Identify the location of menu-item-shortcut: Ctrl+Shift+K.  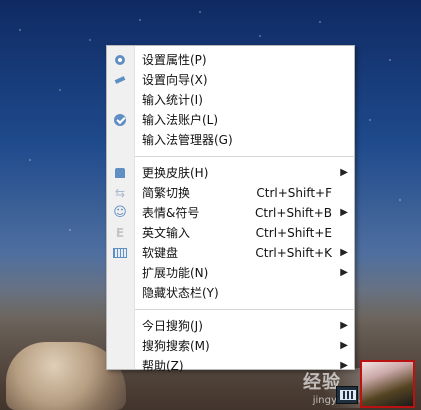
(293, 253).